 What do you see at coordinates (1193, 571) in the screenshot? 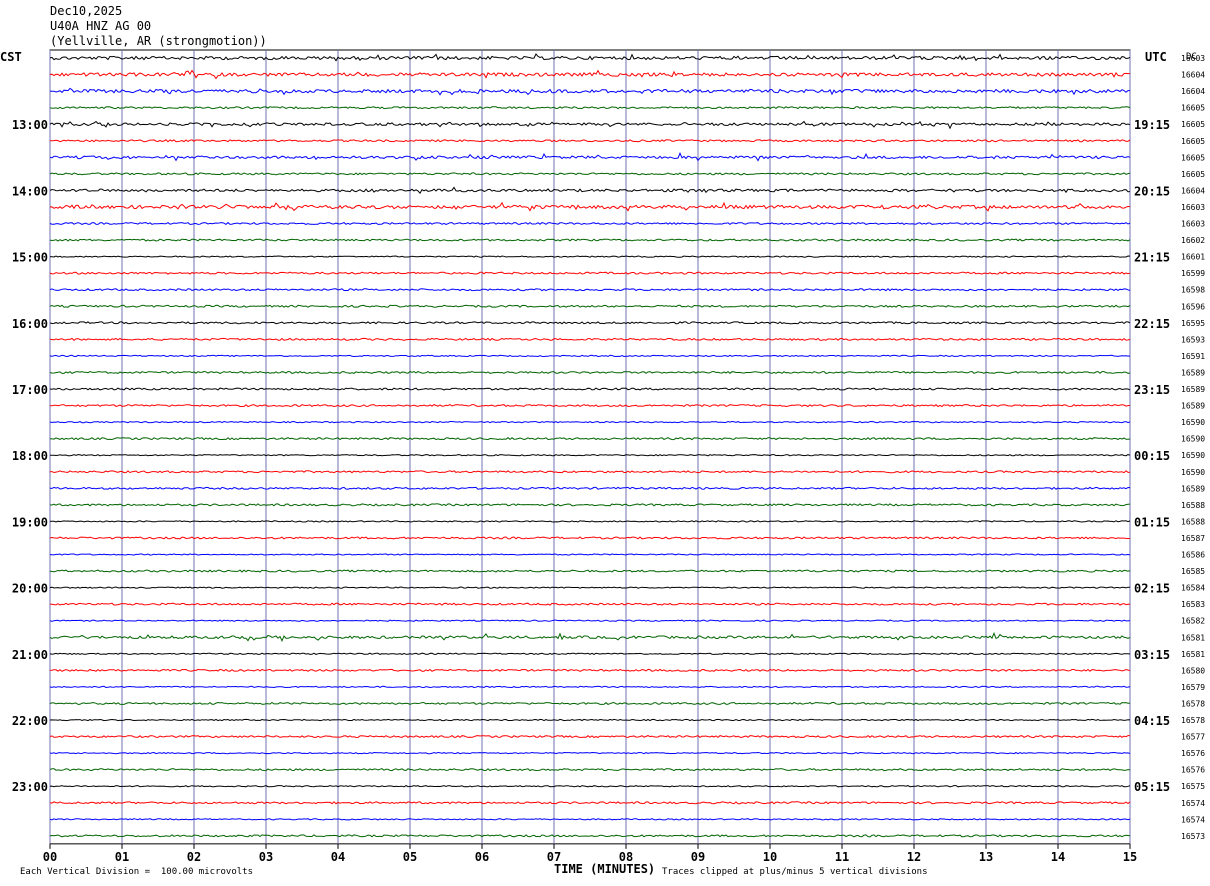
I see `dc-value: 16585` at bounding box center [1193, 571].